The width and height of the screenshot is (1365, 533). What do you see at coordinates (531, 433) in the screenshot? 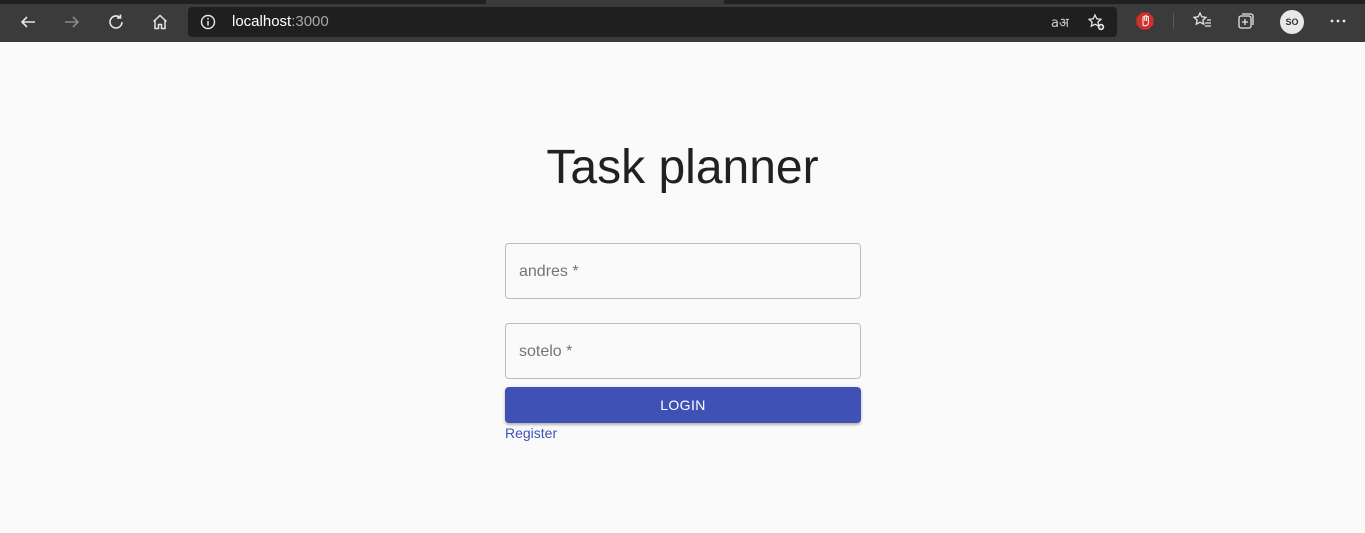
I see `register-link: Register` at bounding box center [531, 433].